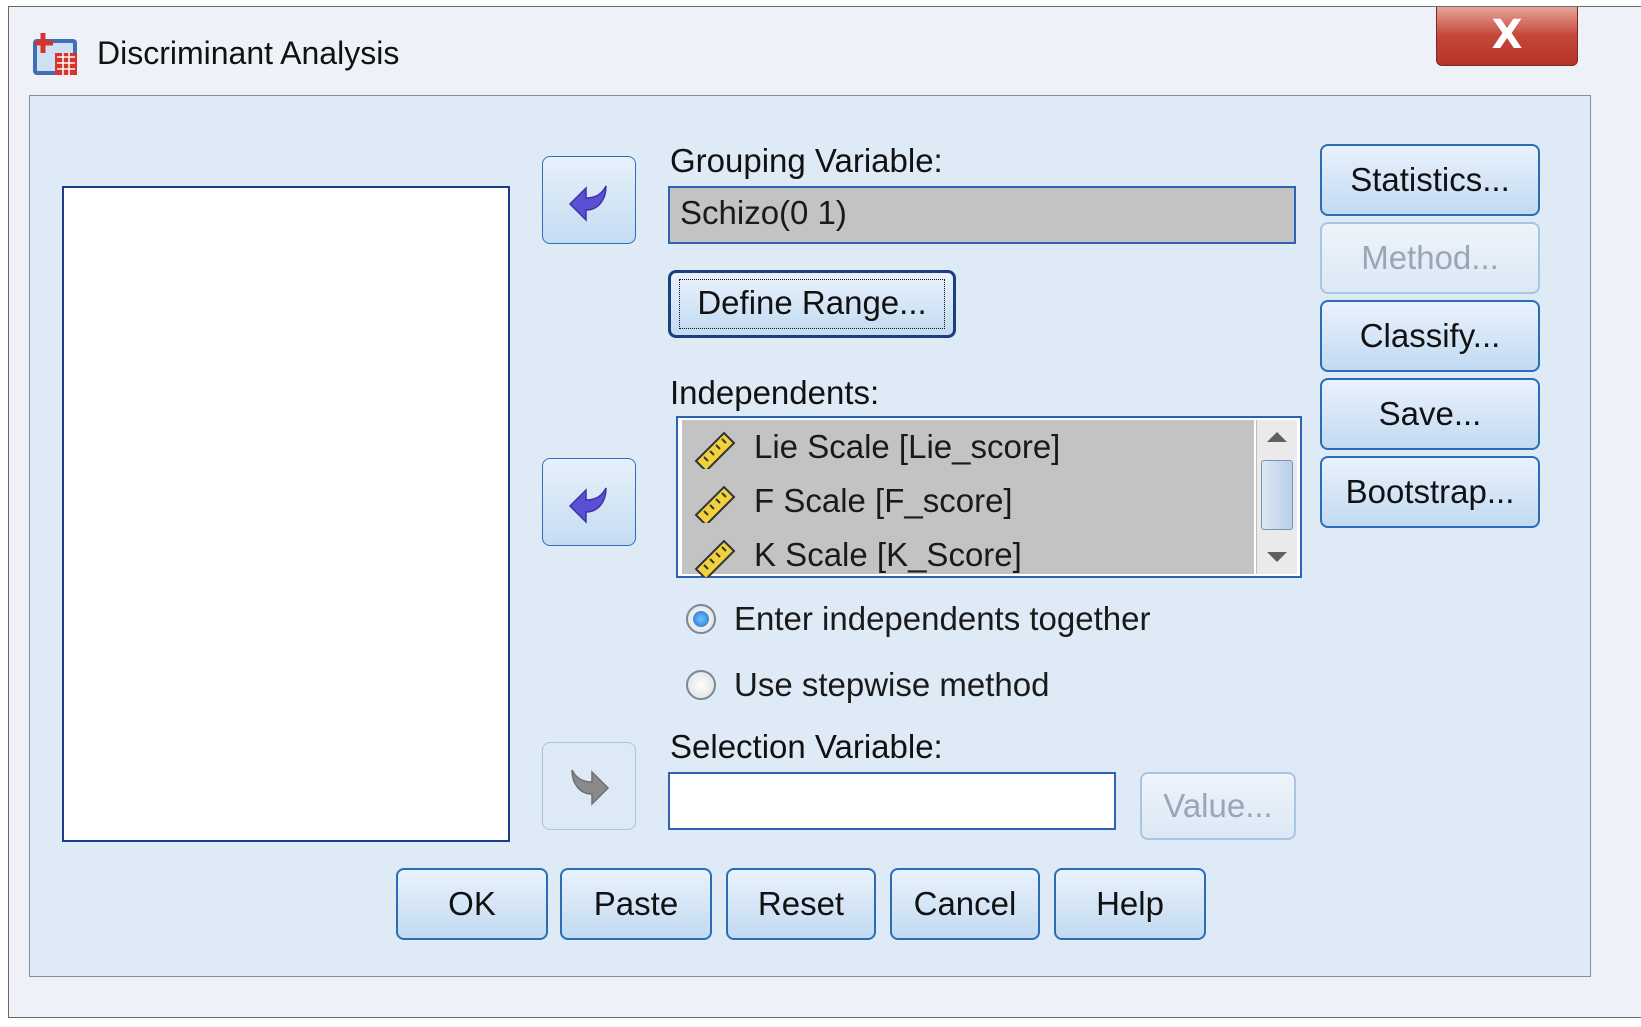  Describe the element at coordinates (248, 53) in the screenshot. I see `window-title: Discriminant Analysis` at that location.